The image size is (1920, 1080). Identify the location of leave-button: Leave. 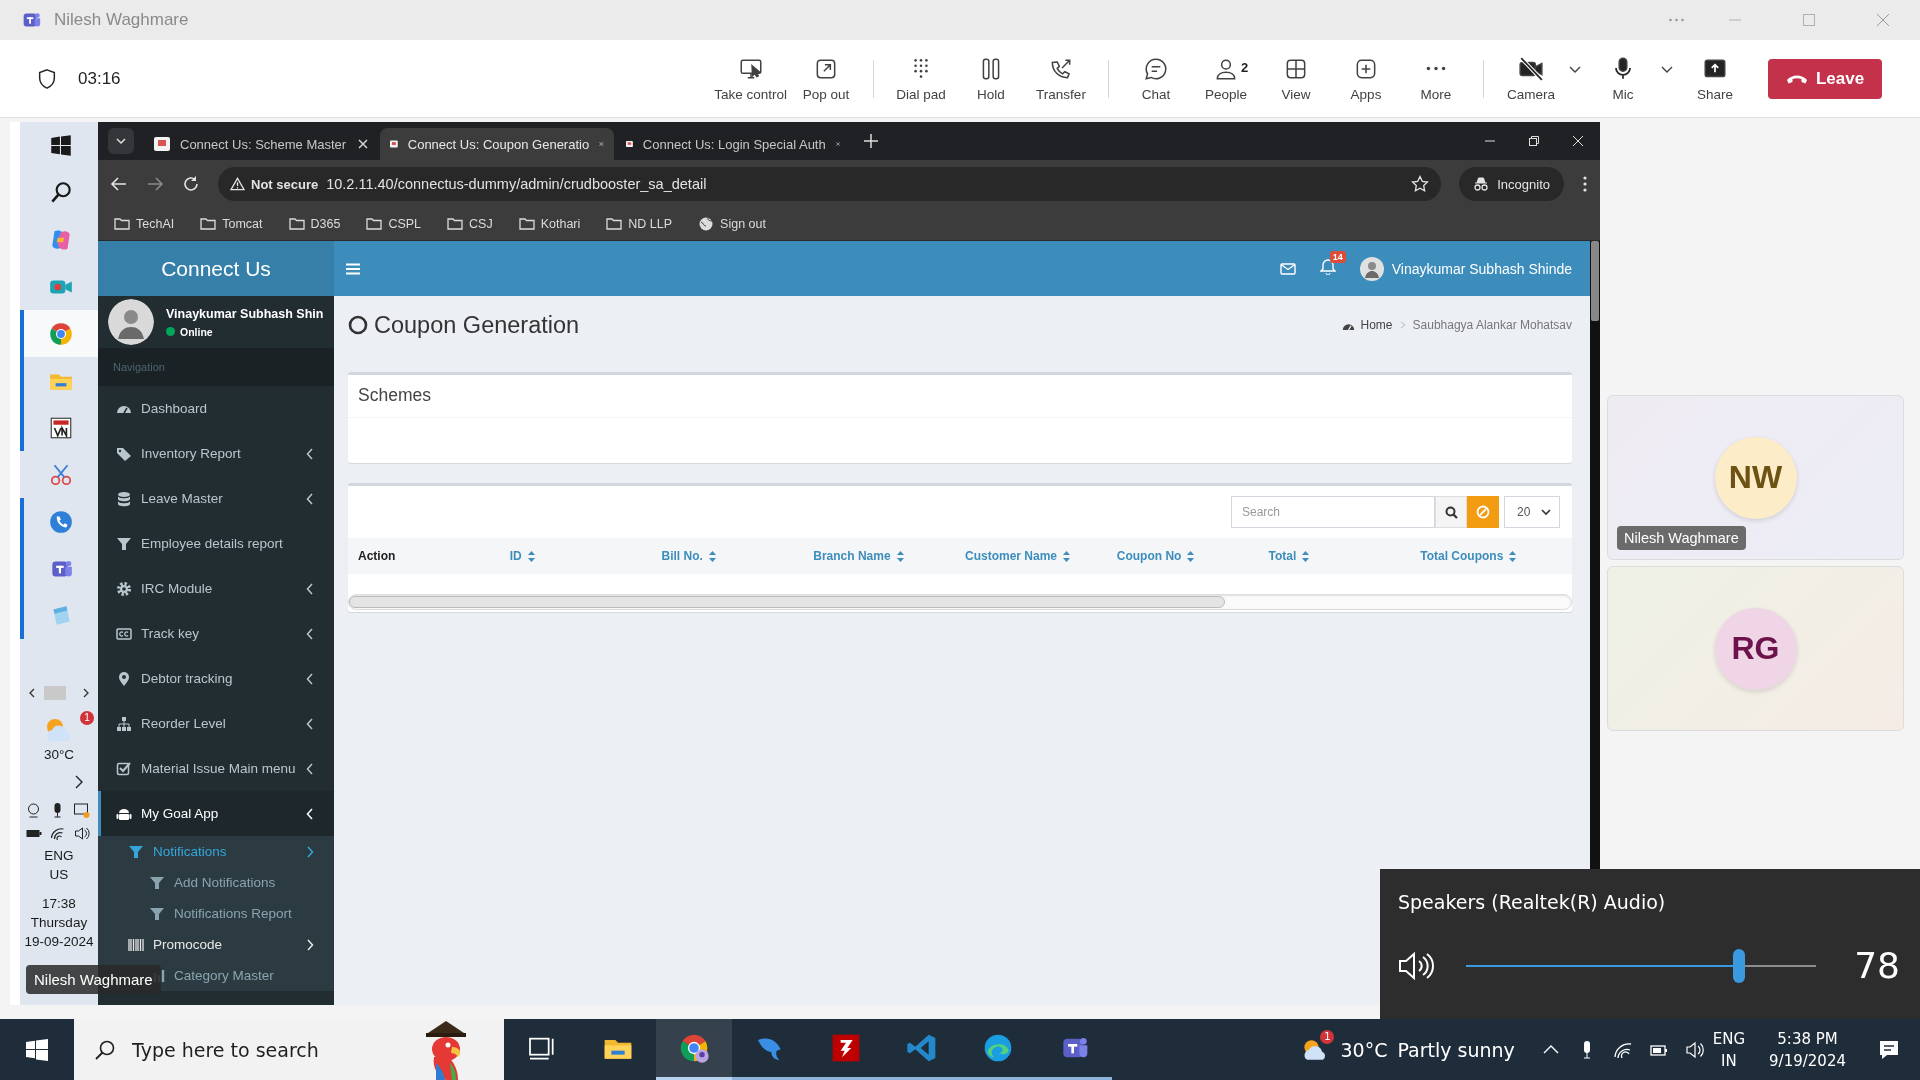
(1825, 78).